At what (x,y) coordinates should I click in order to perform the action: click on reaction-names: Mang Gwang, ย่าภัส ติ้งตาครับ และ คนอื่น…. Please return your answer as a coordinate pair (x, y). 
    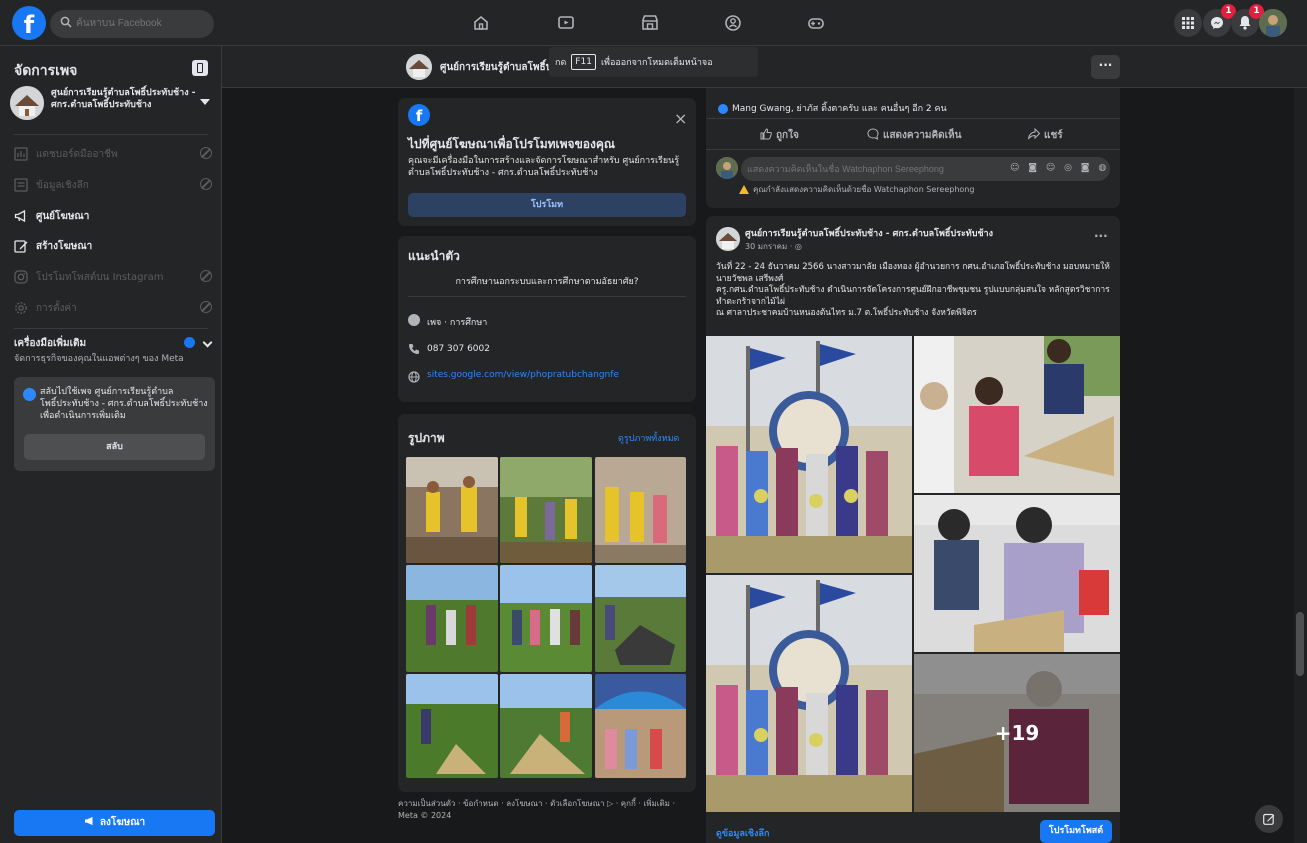
    Looking at the image, I should click on (839, 109).